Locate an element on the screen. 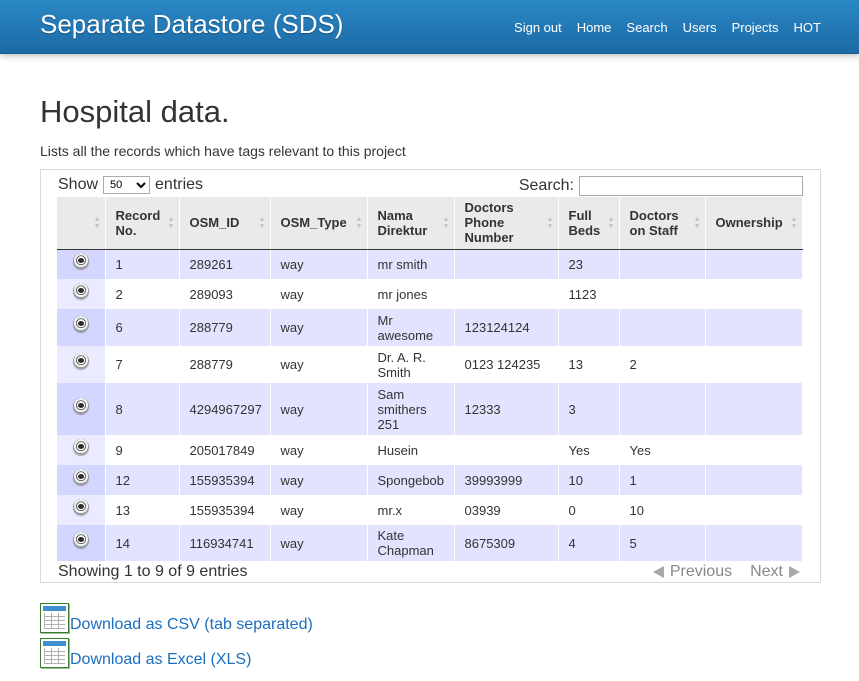  cell-osm-id: 4294967297 is located at coordinates (225, 409).